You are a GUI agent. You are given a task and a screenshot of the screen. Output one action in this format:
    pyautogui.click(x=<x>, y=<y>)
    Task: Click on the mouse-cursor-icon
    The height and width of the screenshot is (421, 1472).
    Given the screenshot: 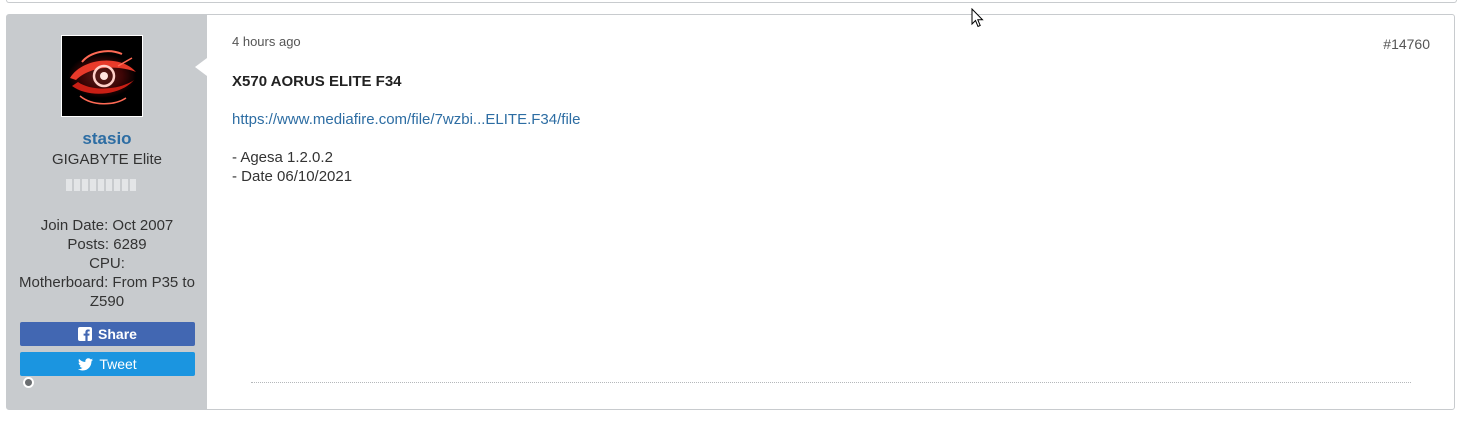 What is the action you would take?
    pyautogui.click(x=978, y=20)
    